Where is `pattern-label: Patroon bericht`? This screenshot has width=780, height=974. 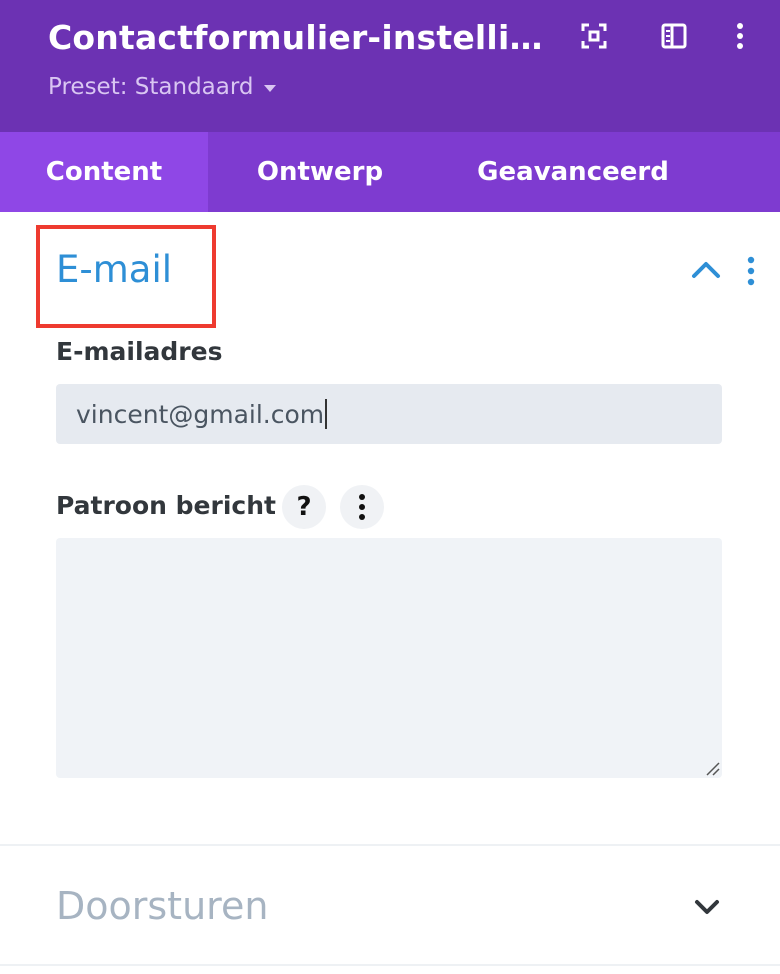 pattern-label: Patroon bericht is located at coordinates (166, 505).